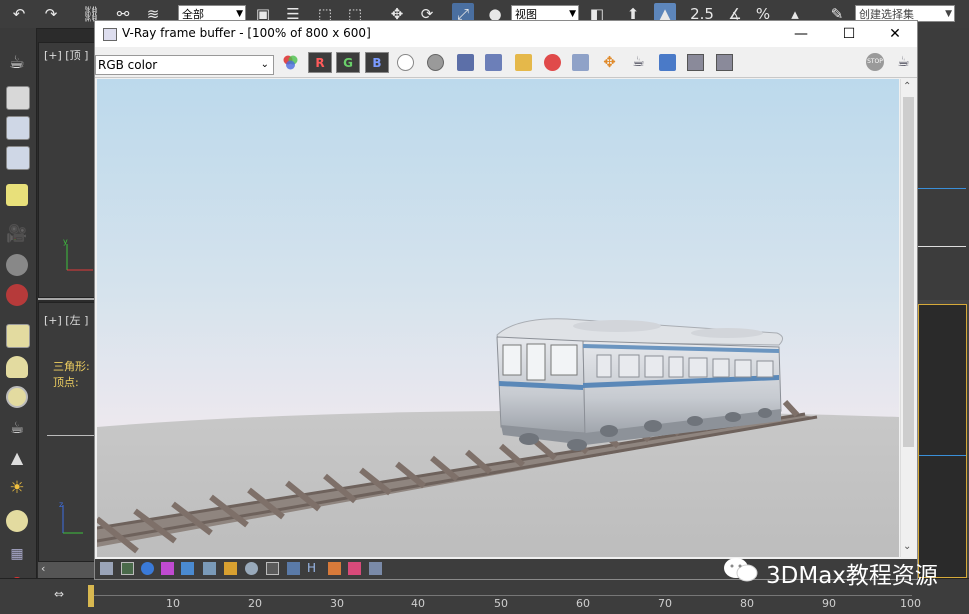  What do you see at coordinates (246, 33) in the screenshot?
I see `window-title: V-Ray frame buffer - [100% of 800 x 600]` at bounding box center [246, 33].